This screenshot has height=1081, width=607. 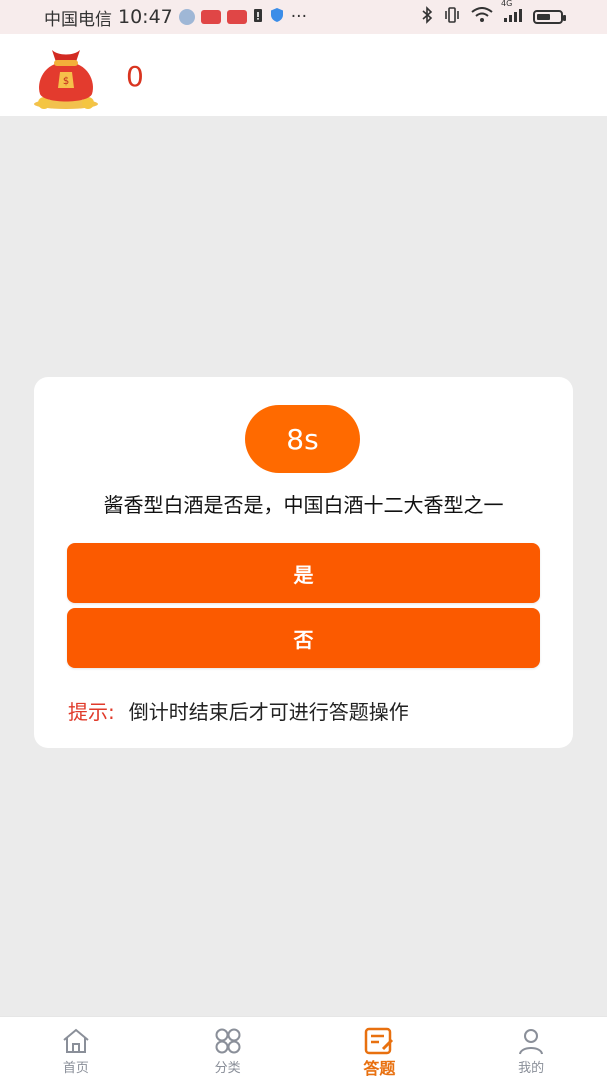 I want to click on hint-label: 提示:, so click(x=91, y=712).